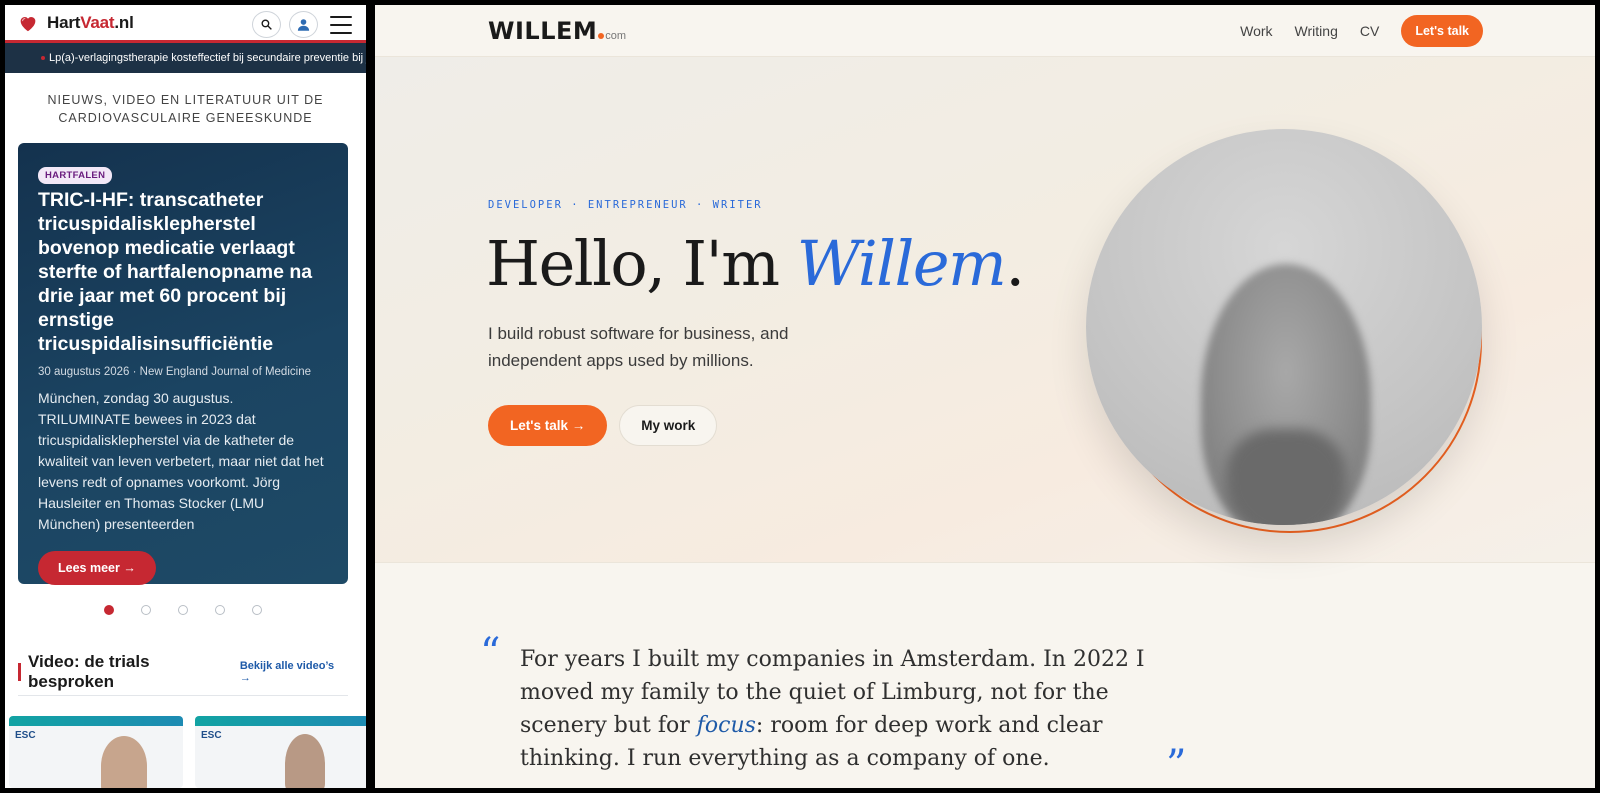  What do you see at coordinates (601, 36) in the screenshot?
I see `brand-dot-icon` at bounding box center [601, 36].